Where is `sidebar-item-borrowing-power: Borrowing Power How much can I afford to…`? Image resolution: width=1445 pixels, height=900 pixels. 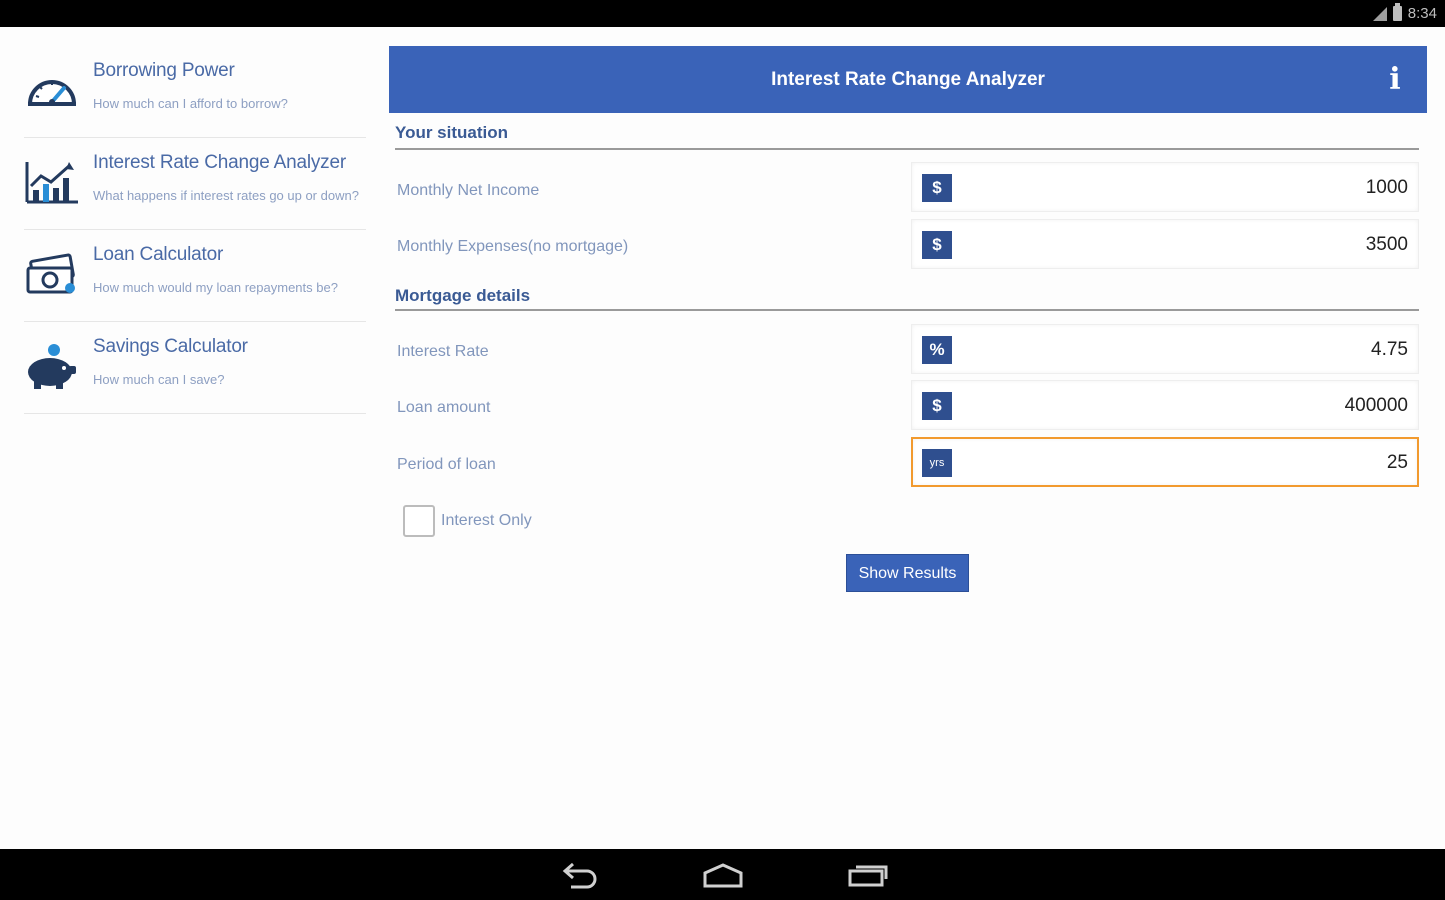
sidebar-item-borrowing-power: Borrowing Power How much can I afford to… is located at coordinates (195, 92).